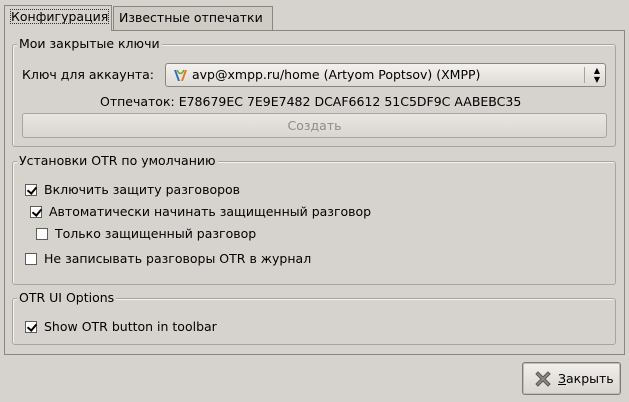  I want to click on secure-only-checkbox, so click(42, 234).